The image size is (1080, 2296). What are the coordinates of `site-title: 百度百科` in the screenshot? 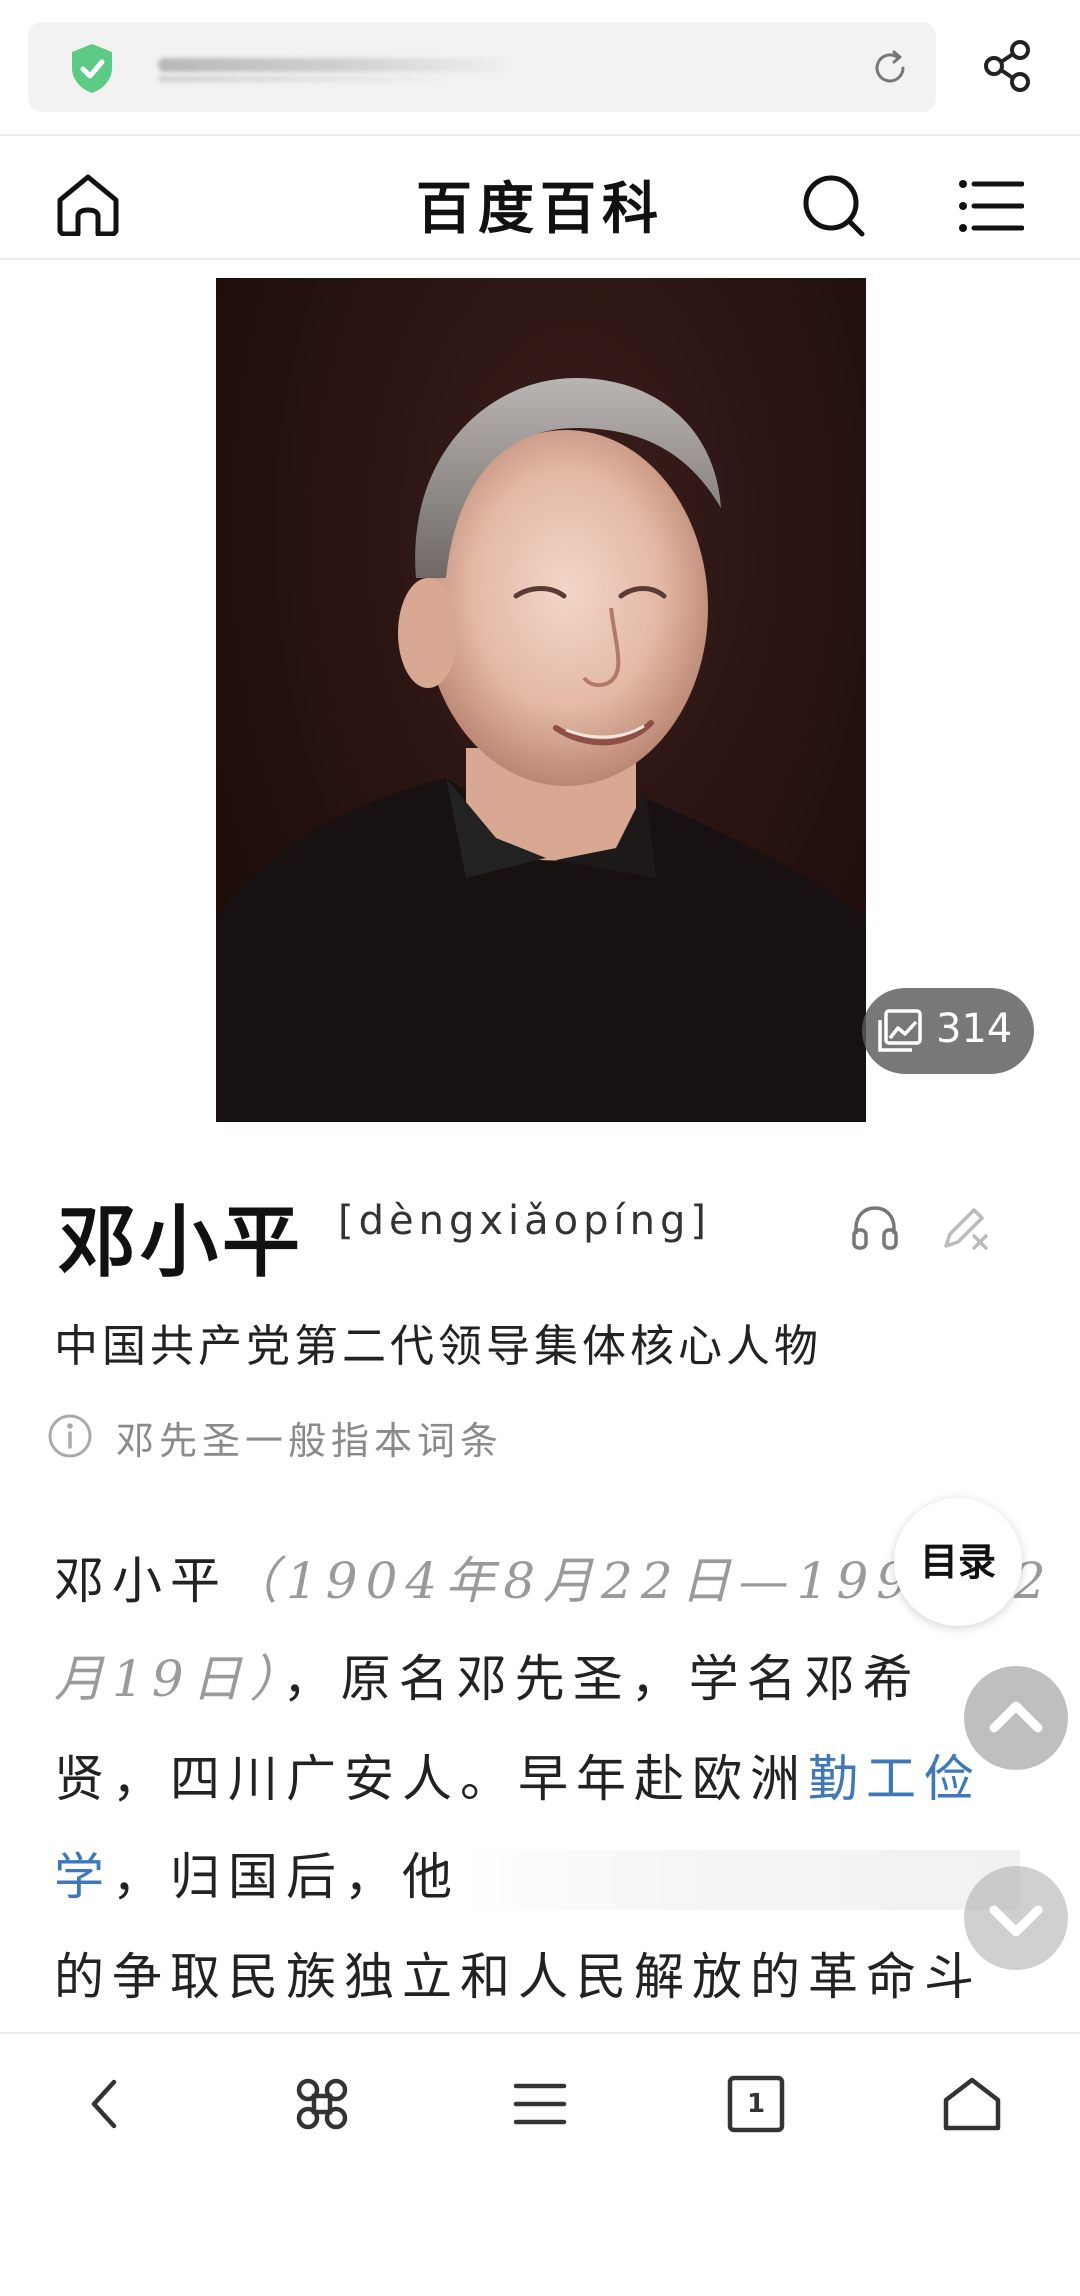 It's located at (540, 204).